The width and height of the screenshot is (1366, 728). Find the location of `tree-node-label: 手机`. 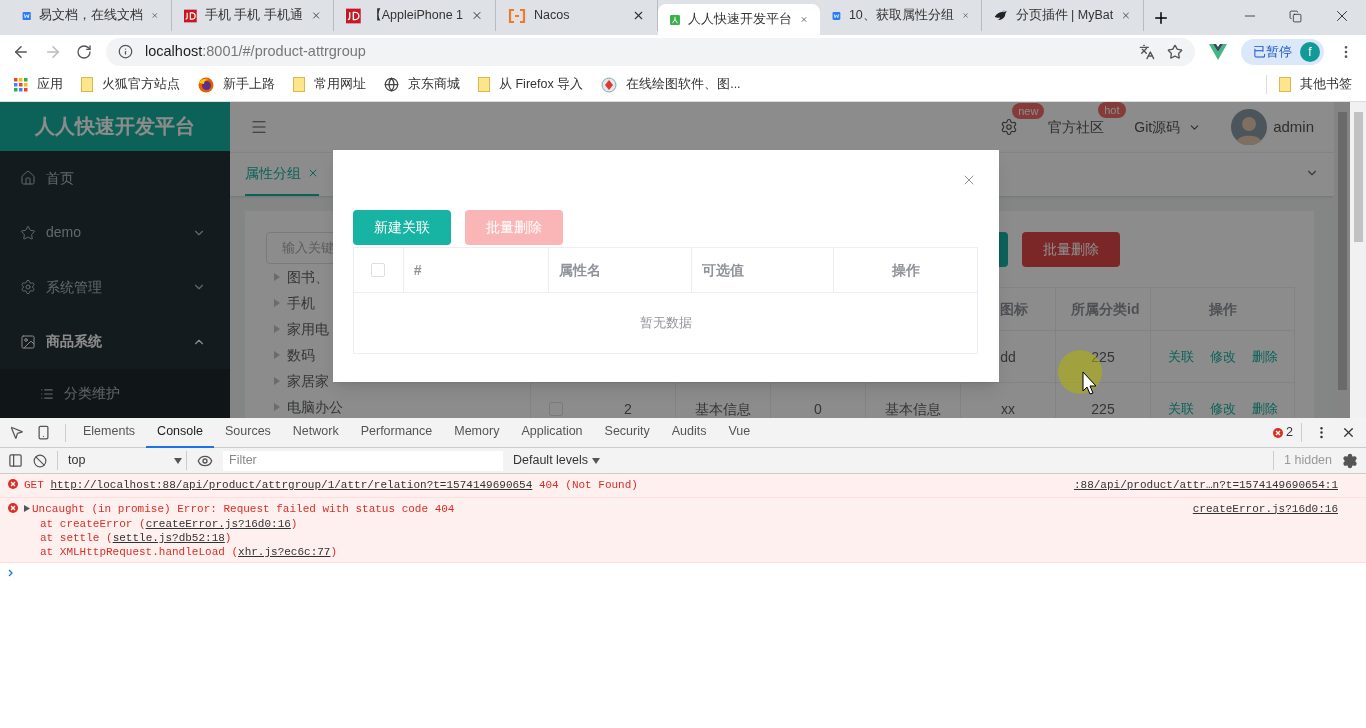

tree-node-label: 手机 is located at coordinates (301, 303).